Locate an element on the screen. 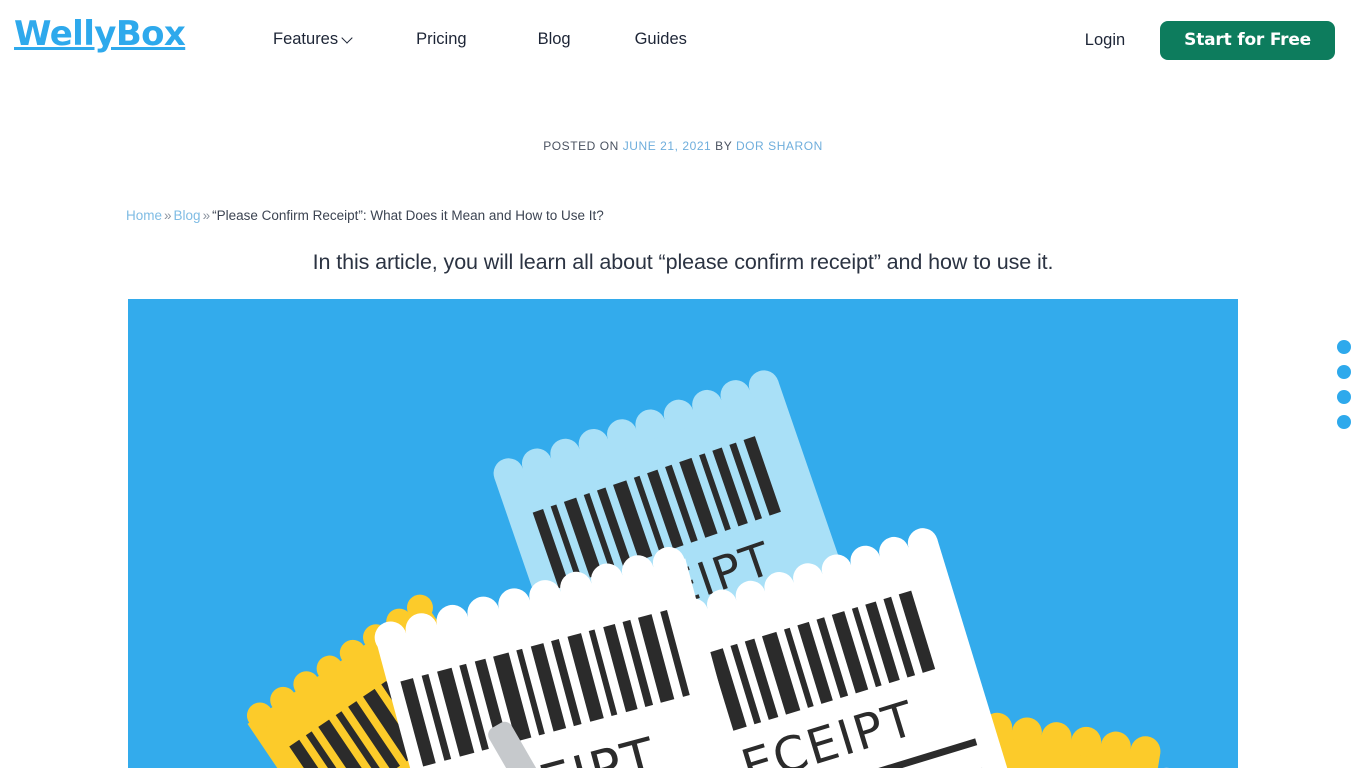 The height and width of the screenshot is (768, 1366). chevron-down-icon is located at coordinates (347, 38).